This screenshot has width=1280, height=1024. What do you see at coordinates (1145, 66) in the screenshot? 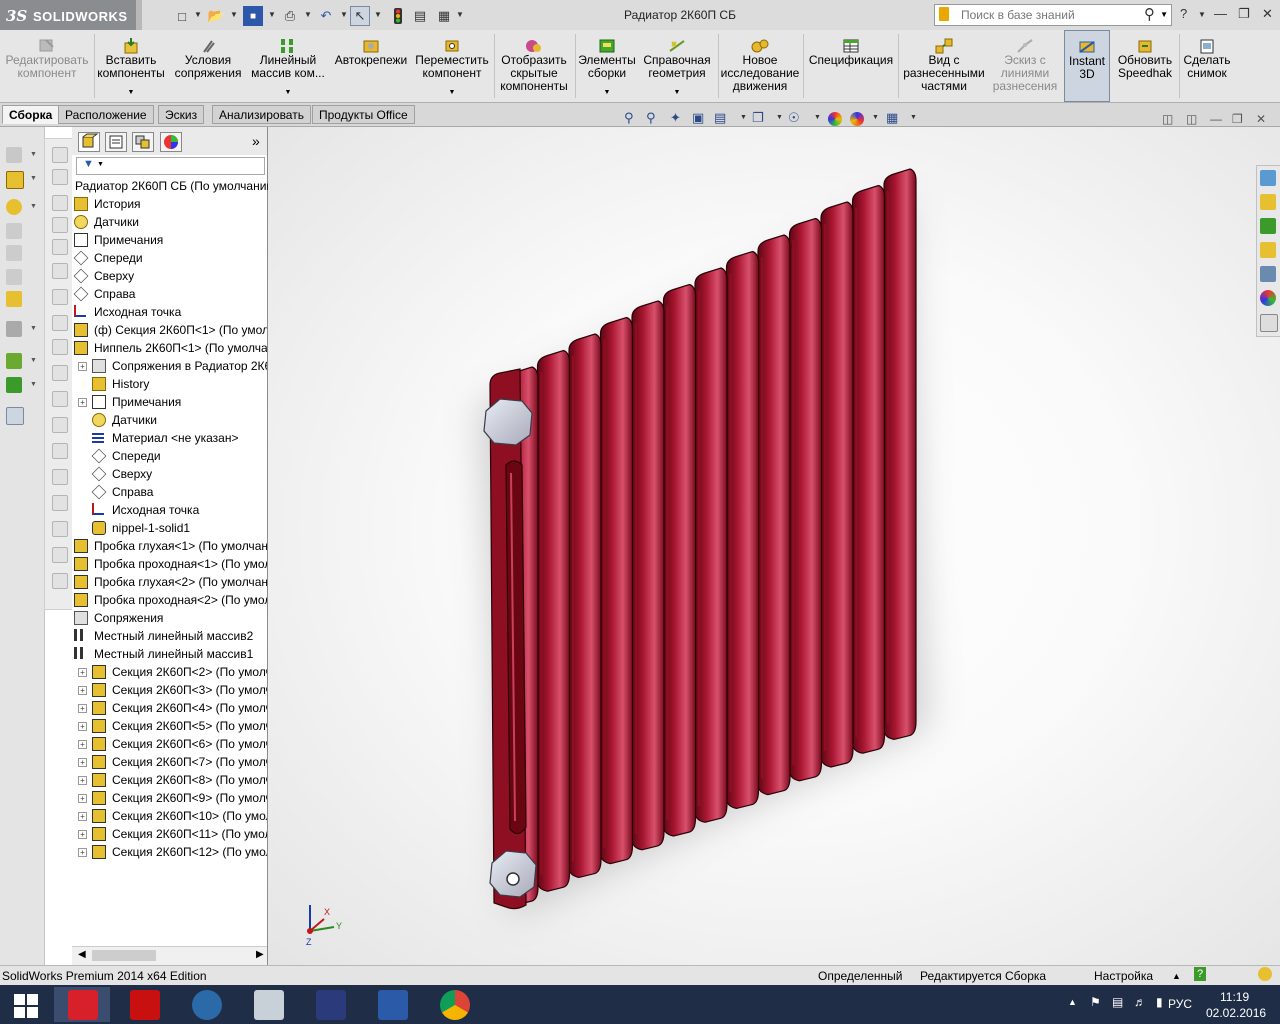
I see `update-speedhak-button: Обновить Speedhak` at bounding box center [1145, 66].